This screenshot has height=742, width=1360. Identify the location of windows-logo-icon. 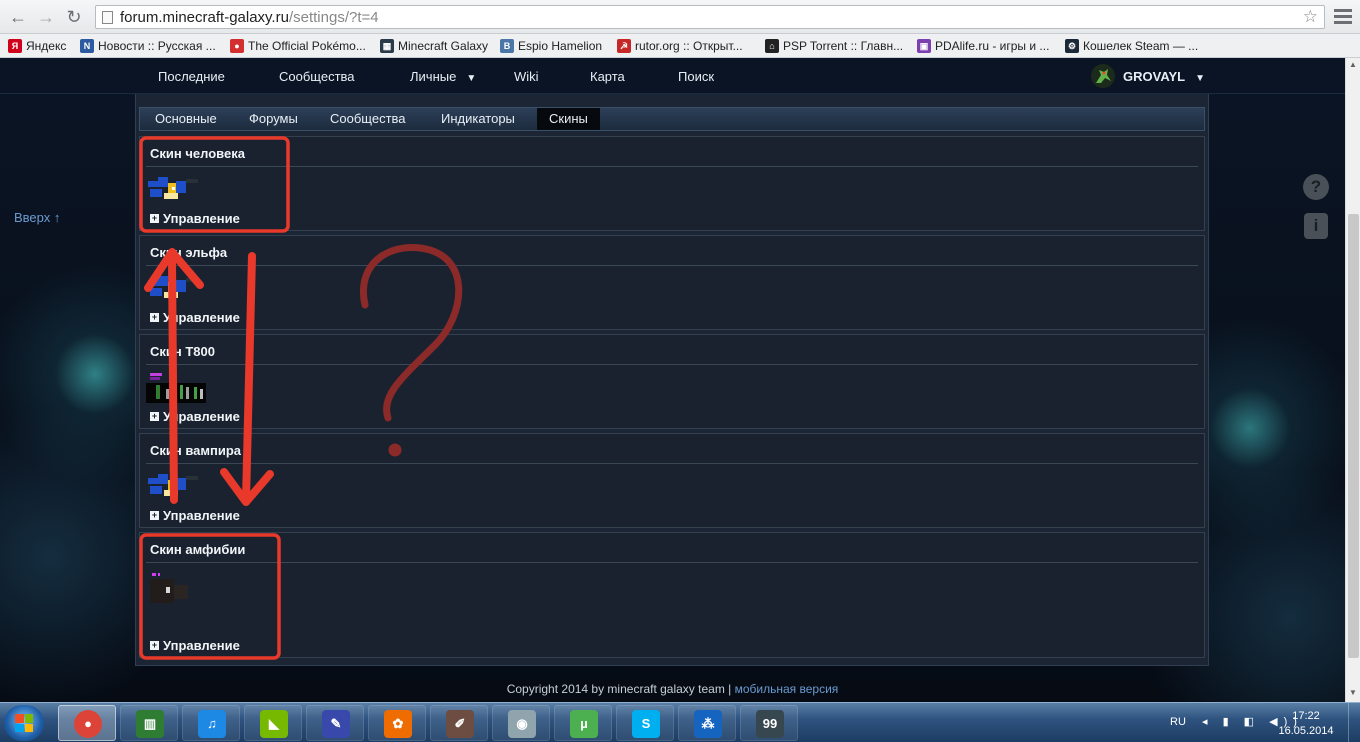
(24, 723).